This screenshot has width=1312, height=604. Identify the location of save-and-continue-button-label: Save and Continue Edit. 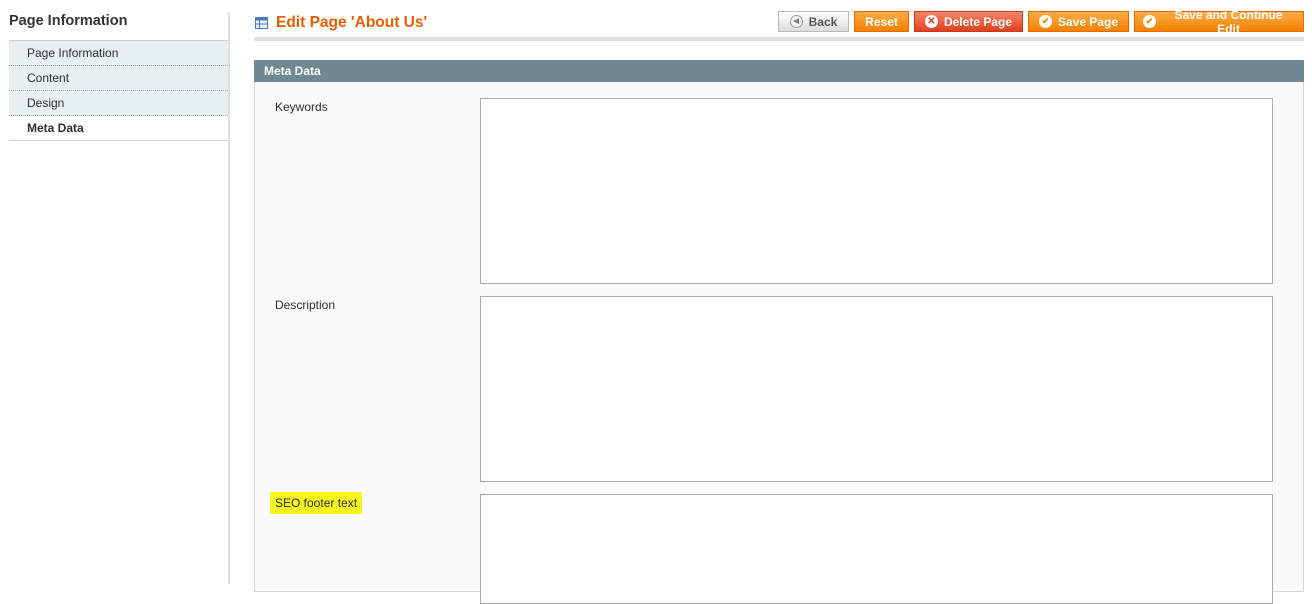
(1228, 21).